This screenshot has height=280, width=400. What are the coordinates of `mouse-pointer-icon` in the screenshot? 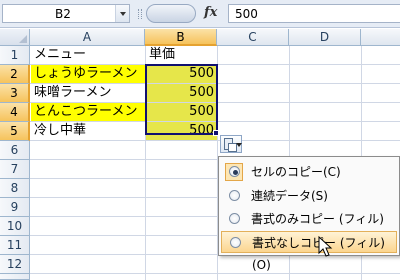 It's located at (325, 246).